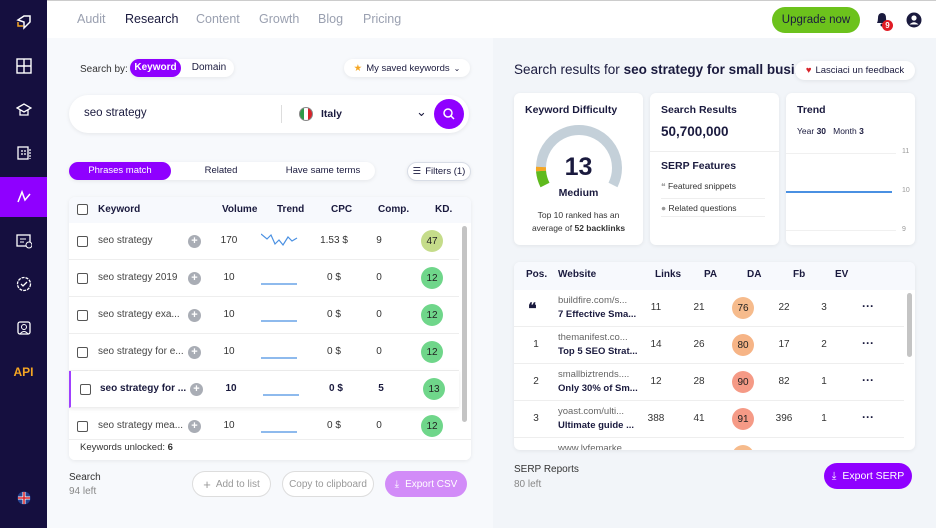 The height and width of the screenshot is (528, 936). What do you see at coordinates (23, 241) in the screenshot?
I see `audit-icon` at bounding box center [23, 241].